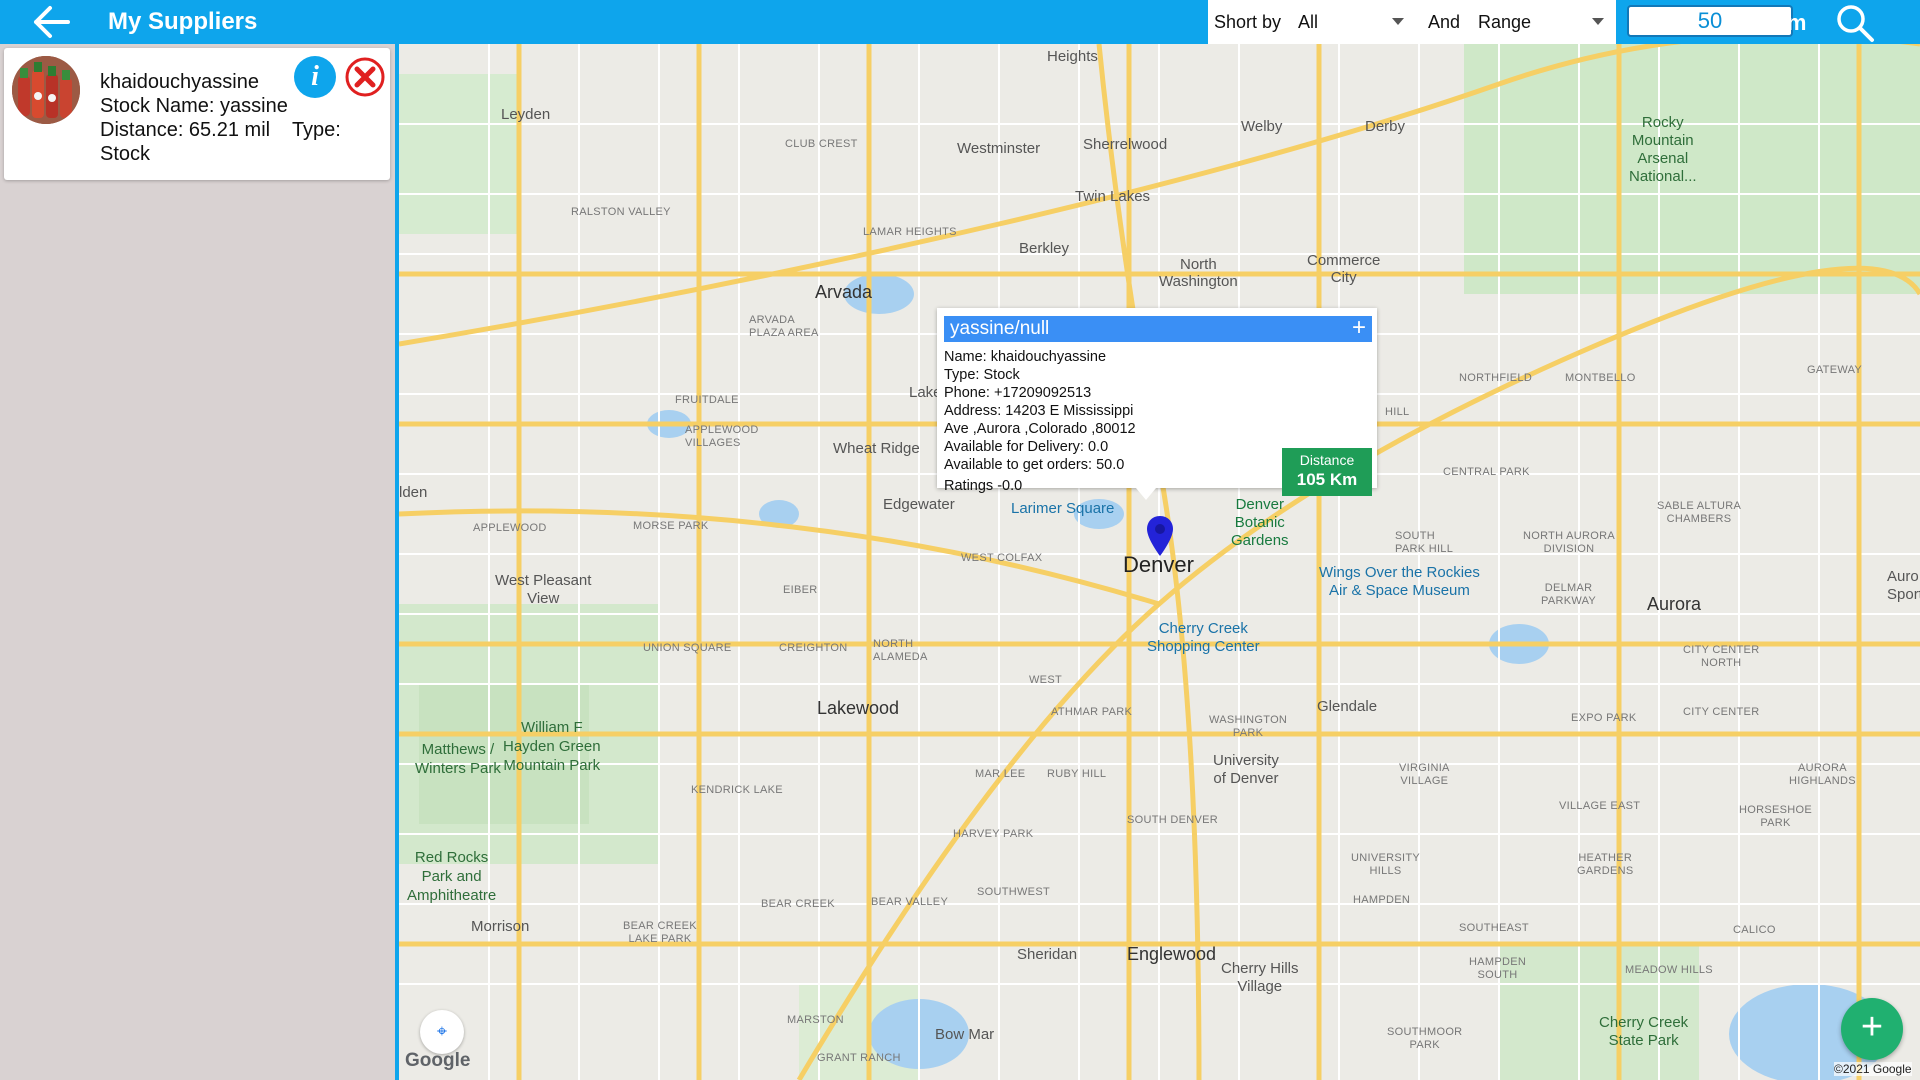 This screenshot has height=1080, width=1920. I want to click on place-label: William F Hayden Green Mountain Park, so click(552, 746).